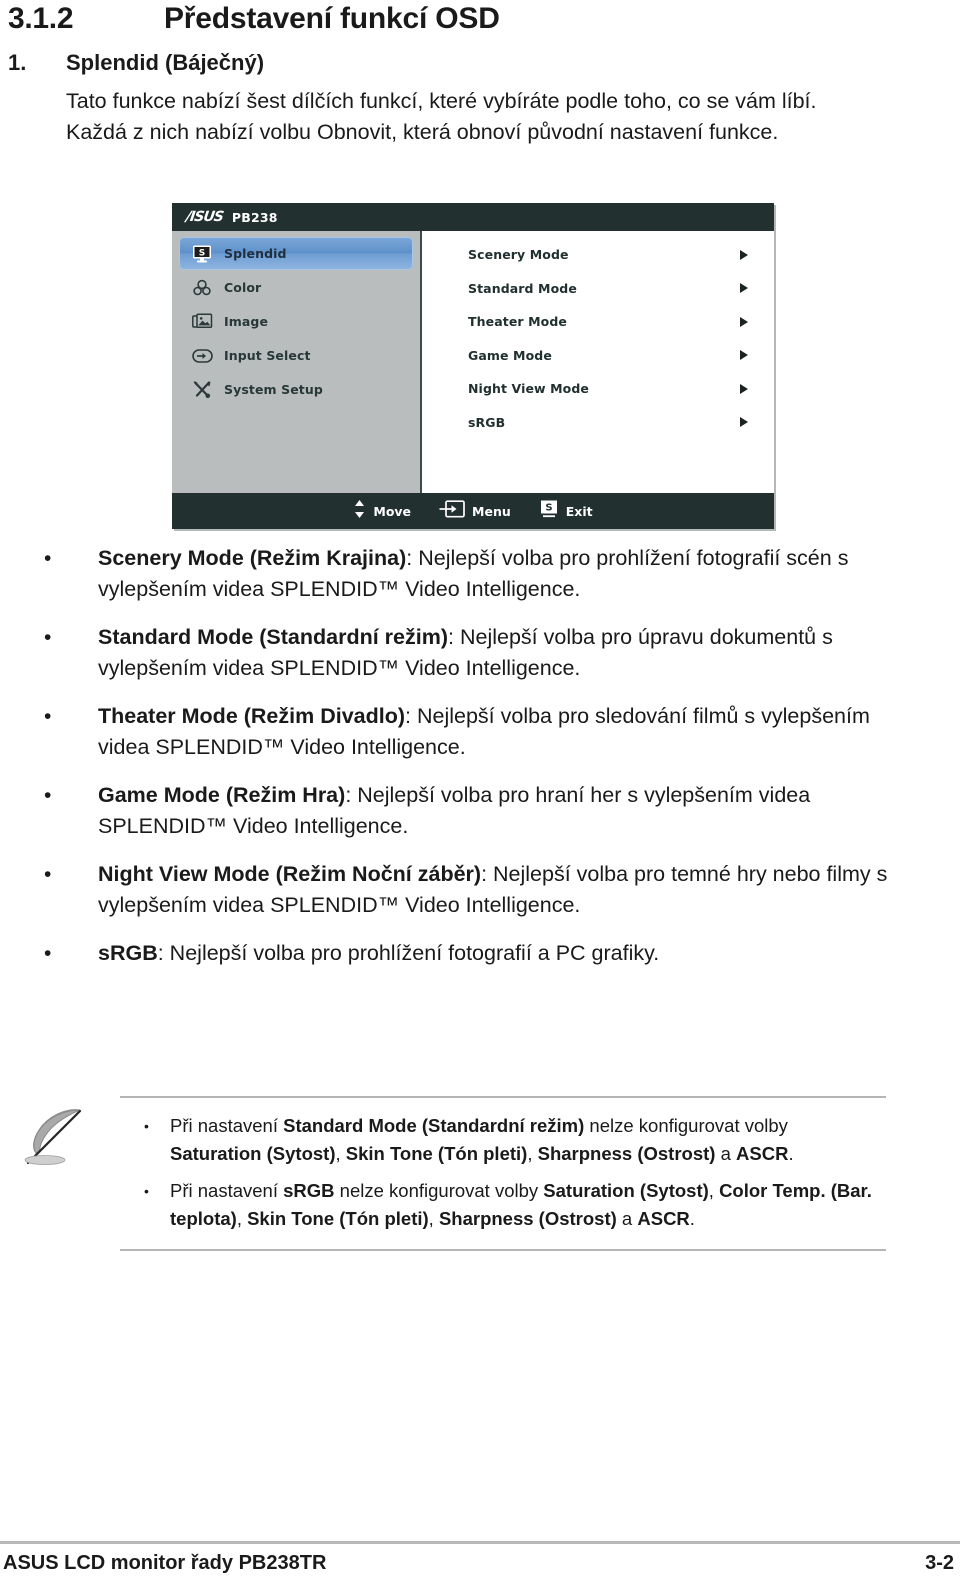 The image size is (960, 1588). What do you see at coordinates (626, 1153) in the screenshot?
I see `note-bold: Sharpness (Ostrost)` at bounding box center [626, 1153].